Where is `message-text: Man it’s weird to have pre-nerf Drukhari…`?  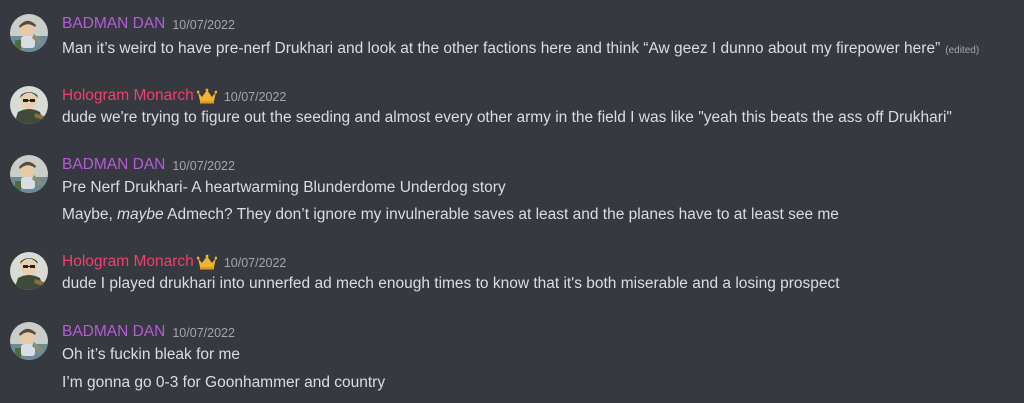
message-text: Man it’s weird to have pre-nerf Drukhari… is located at coordinates (501, 48).